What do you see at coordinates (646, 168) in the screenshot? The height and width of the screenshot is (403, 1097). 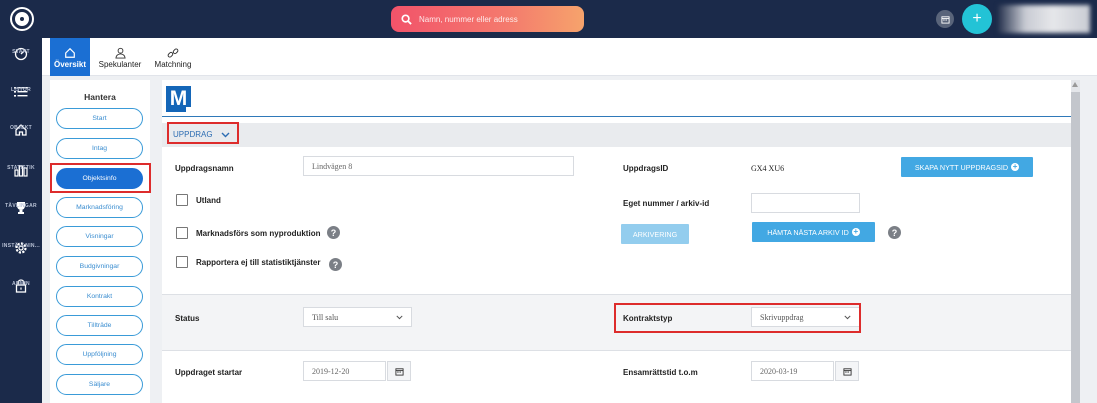 I see `uppdragsid-label: UppdragsID` at bounding box center [646, 168].